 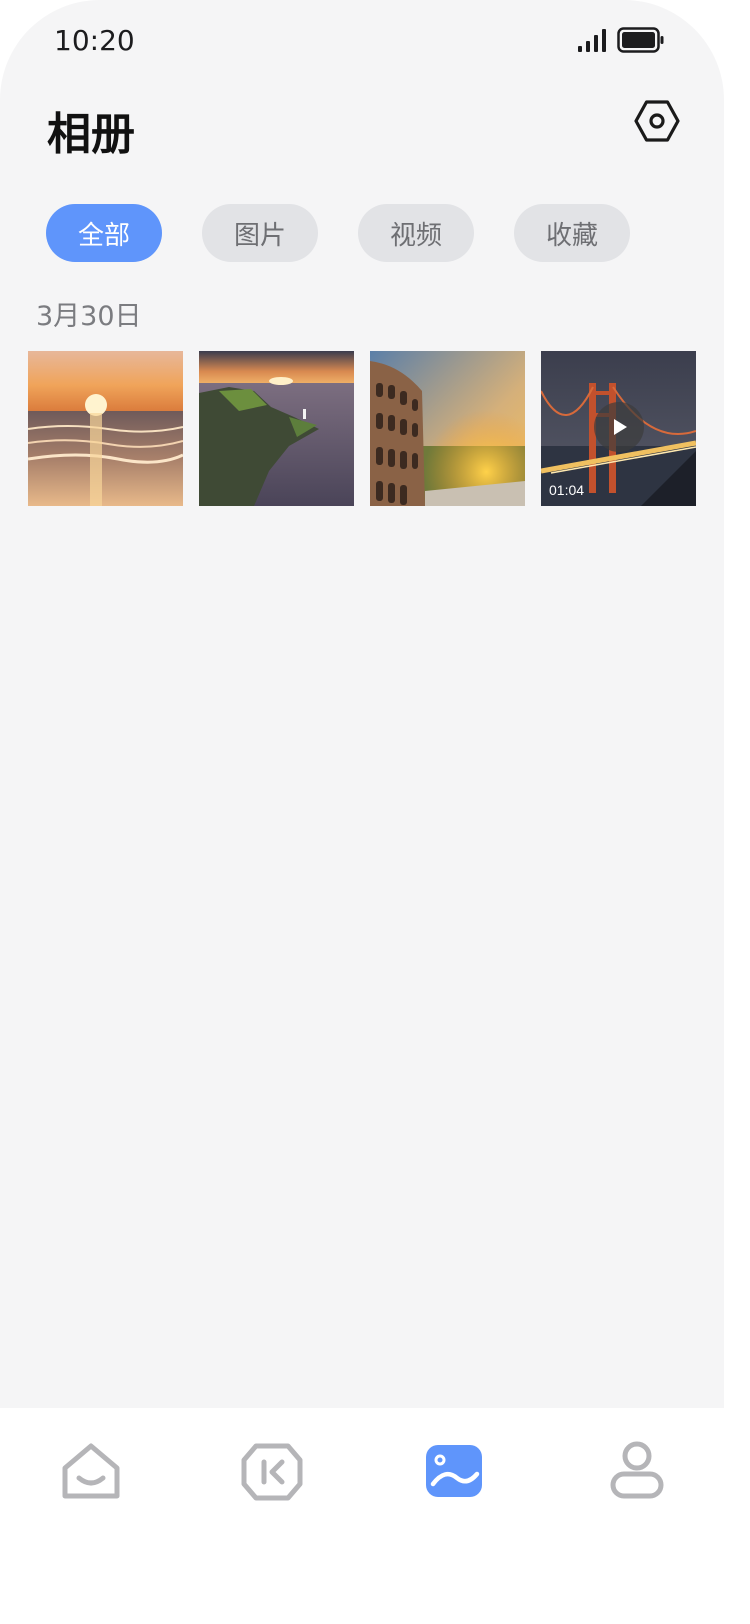 I want to click on media-thumb-colosseum, so click(x=447, y=428).